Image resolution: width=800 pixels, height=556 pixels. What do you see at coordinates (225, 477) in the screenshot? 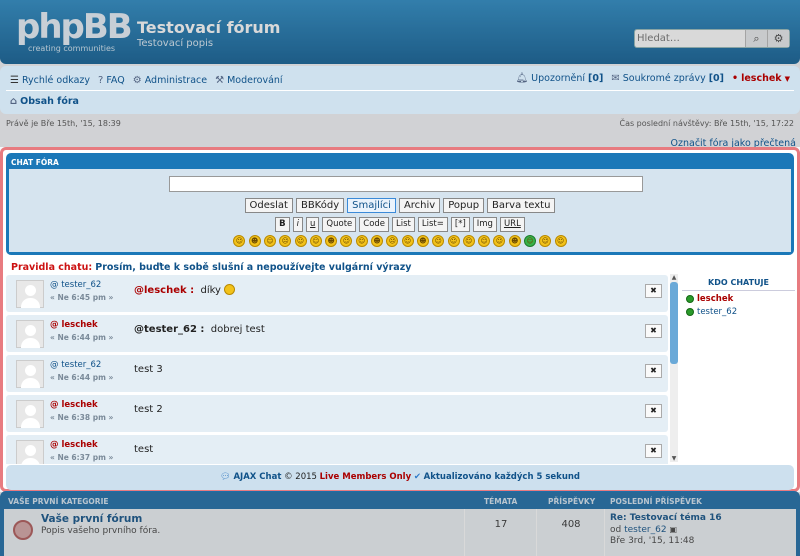
I see `chat-bubble-icon: 💬︎` at bounding box center [225, 477].